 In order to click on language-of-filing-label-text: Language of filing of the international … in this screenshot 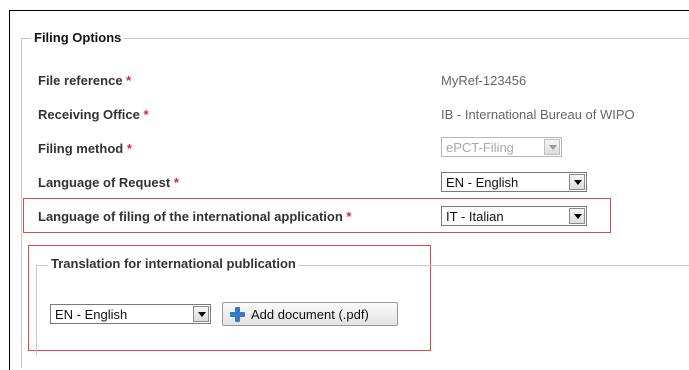, I will do `click(190, 216)`.